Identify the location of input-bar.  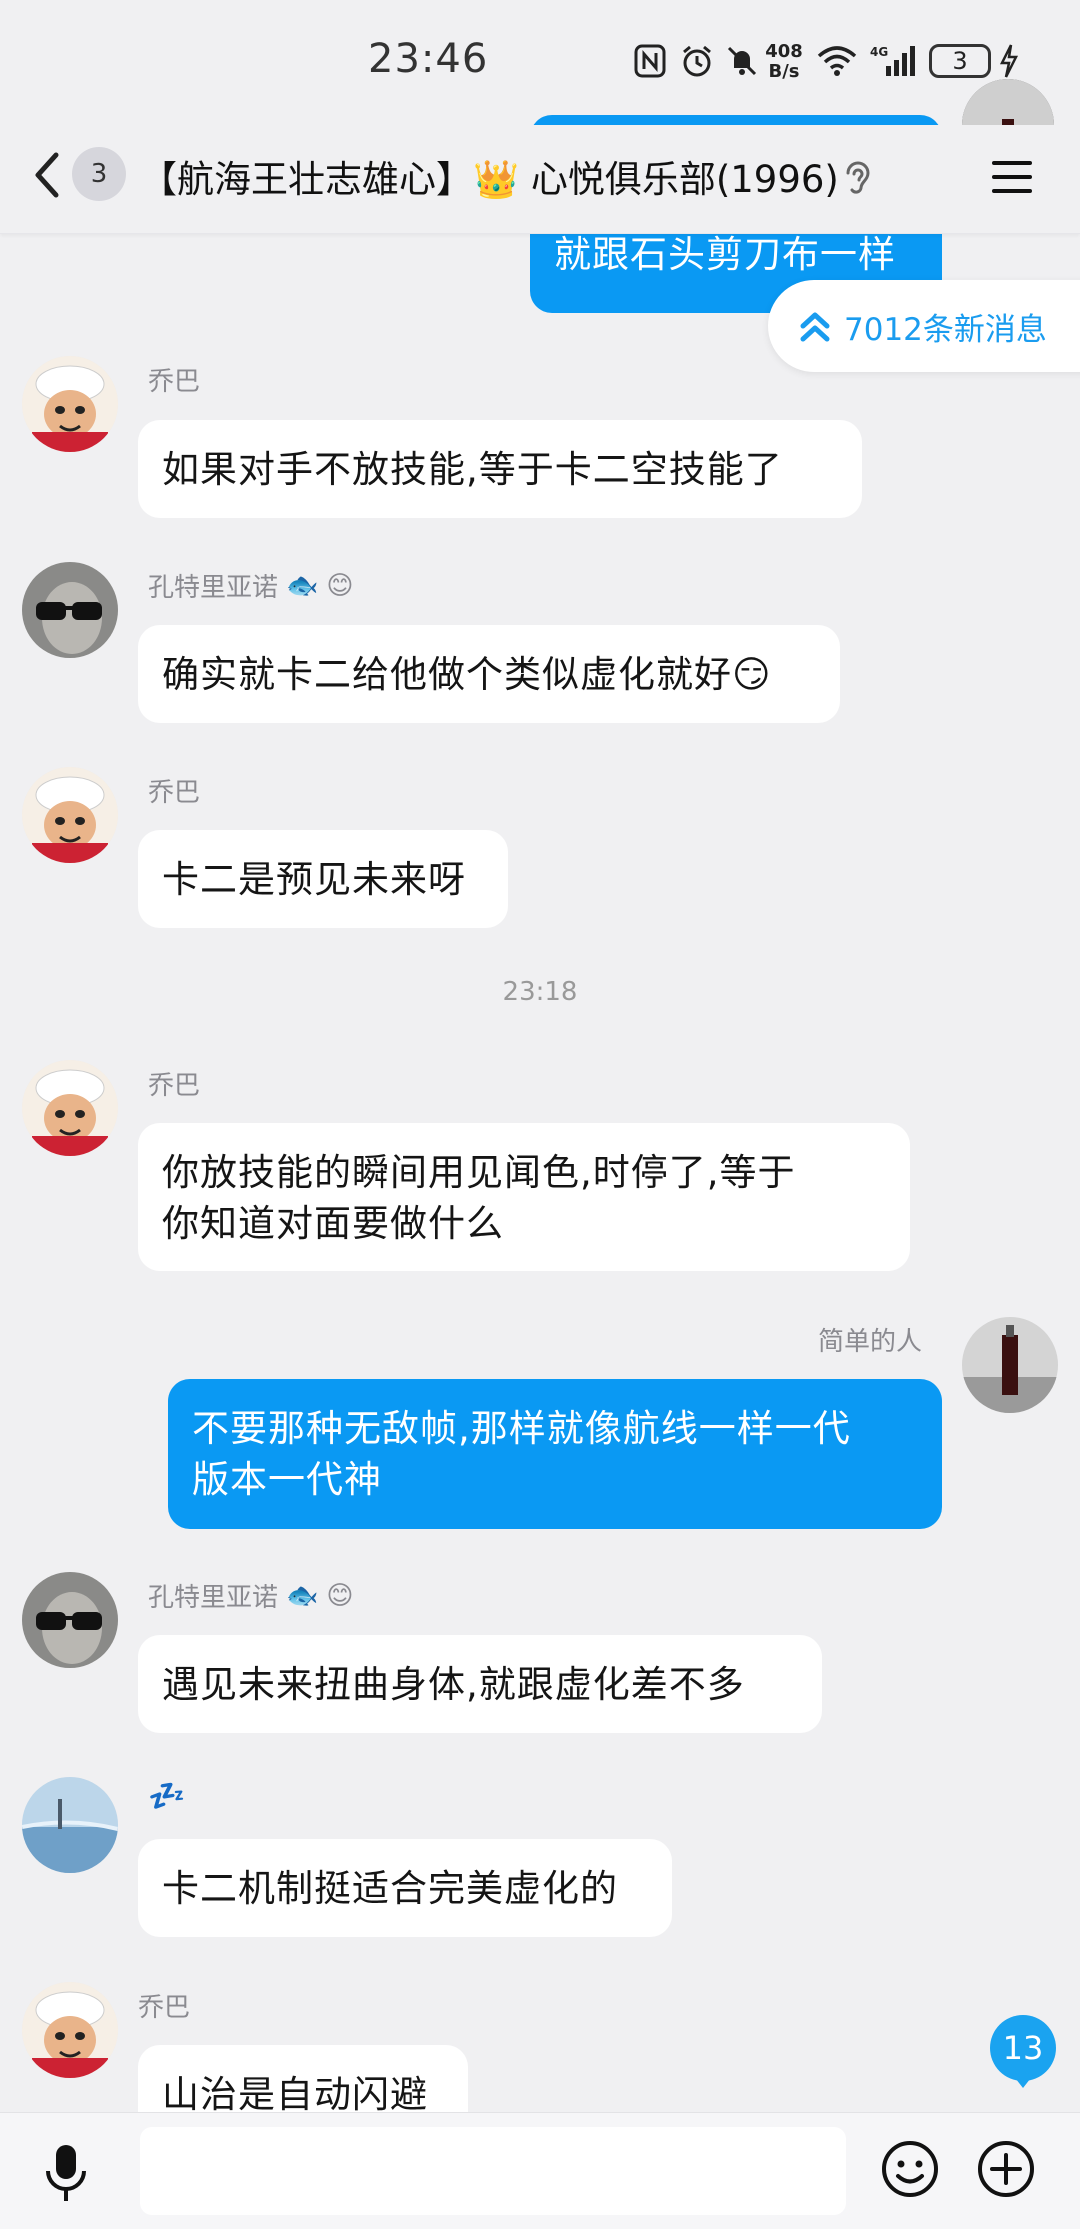
(540, 2170).